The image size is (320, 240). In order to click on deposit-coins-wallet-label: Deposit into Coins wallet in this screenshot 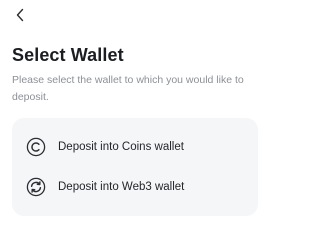, I will do `click(121, 147)`.